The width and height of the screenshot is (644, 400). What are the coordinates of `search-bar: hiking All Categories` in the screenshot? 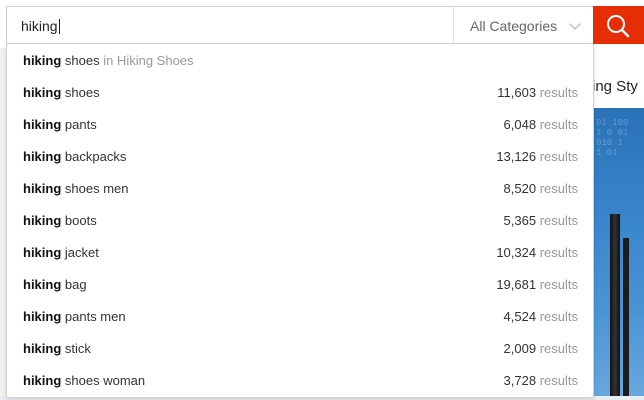 It's located at (325, 25).